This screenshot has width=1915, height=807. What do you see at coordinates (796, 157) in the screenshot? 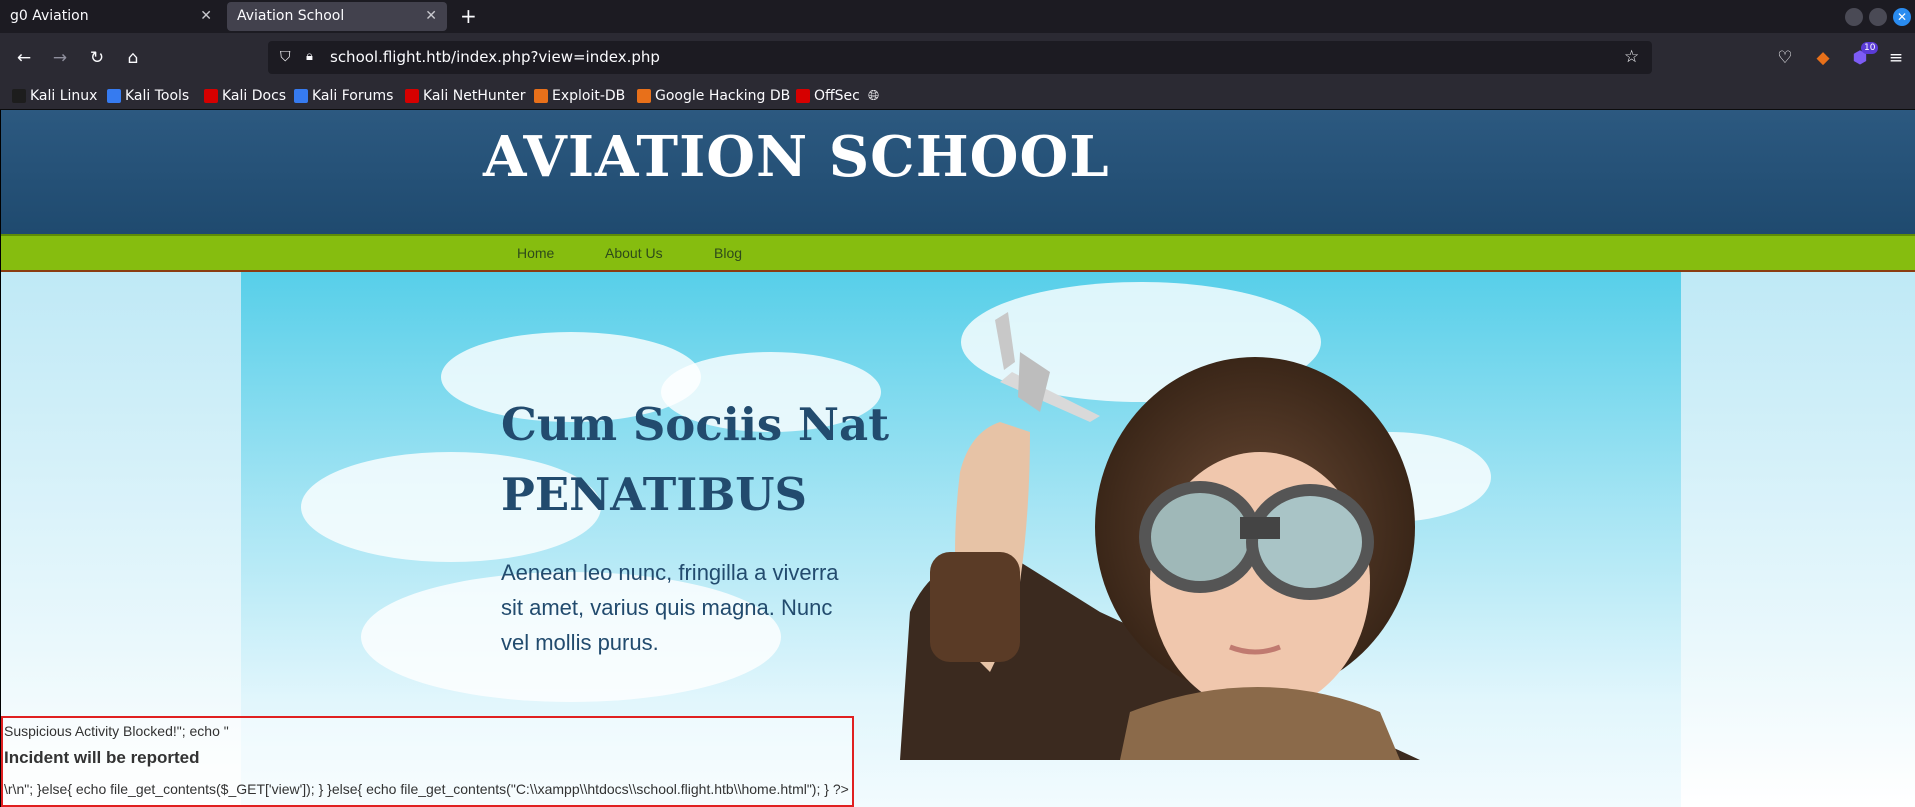
I see `site-title: AVIATION SCHOOL` at bounding box center [796, 157].